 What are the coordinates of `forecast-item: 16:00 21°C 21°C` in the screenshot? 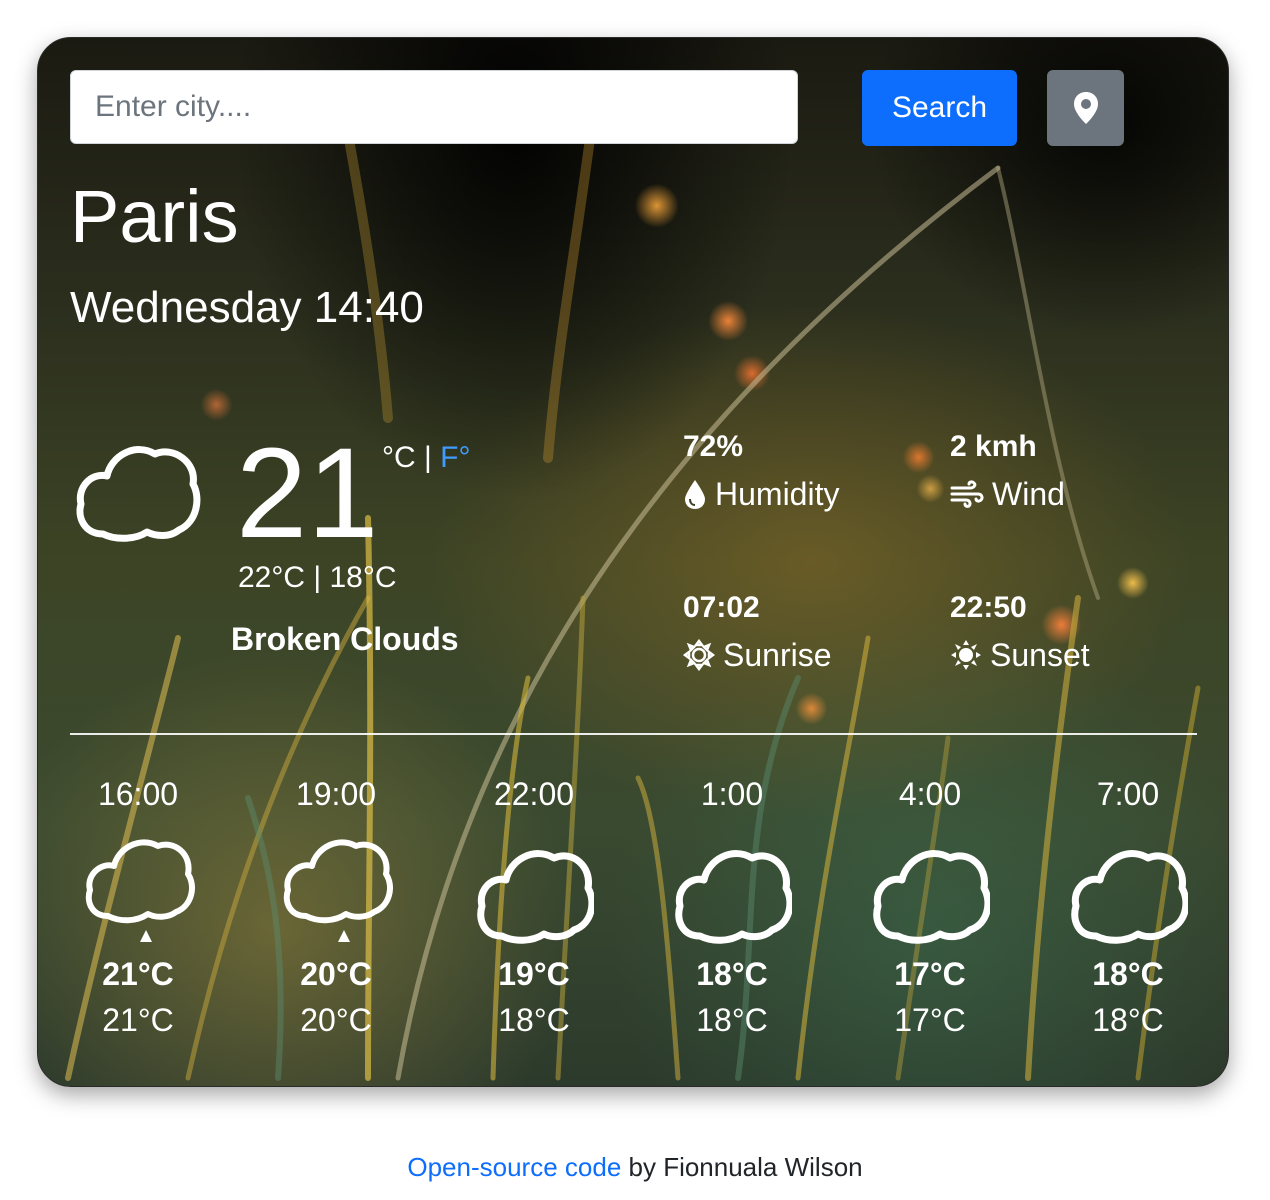 It's located at (138, 907).